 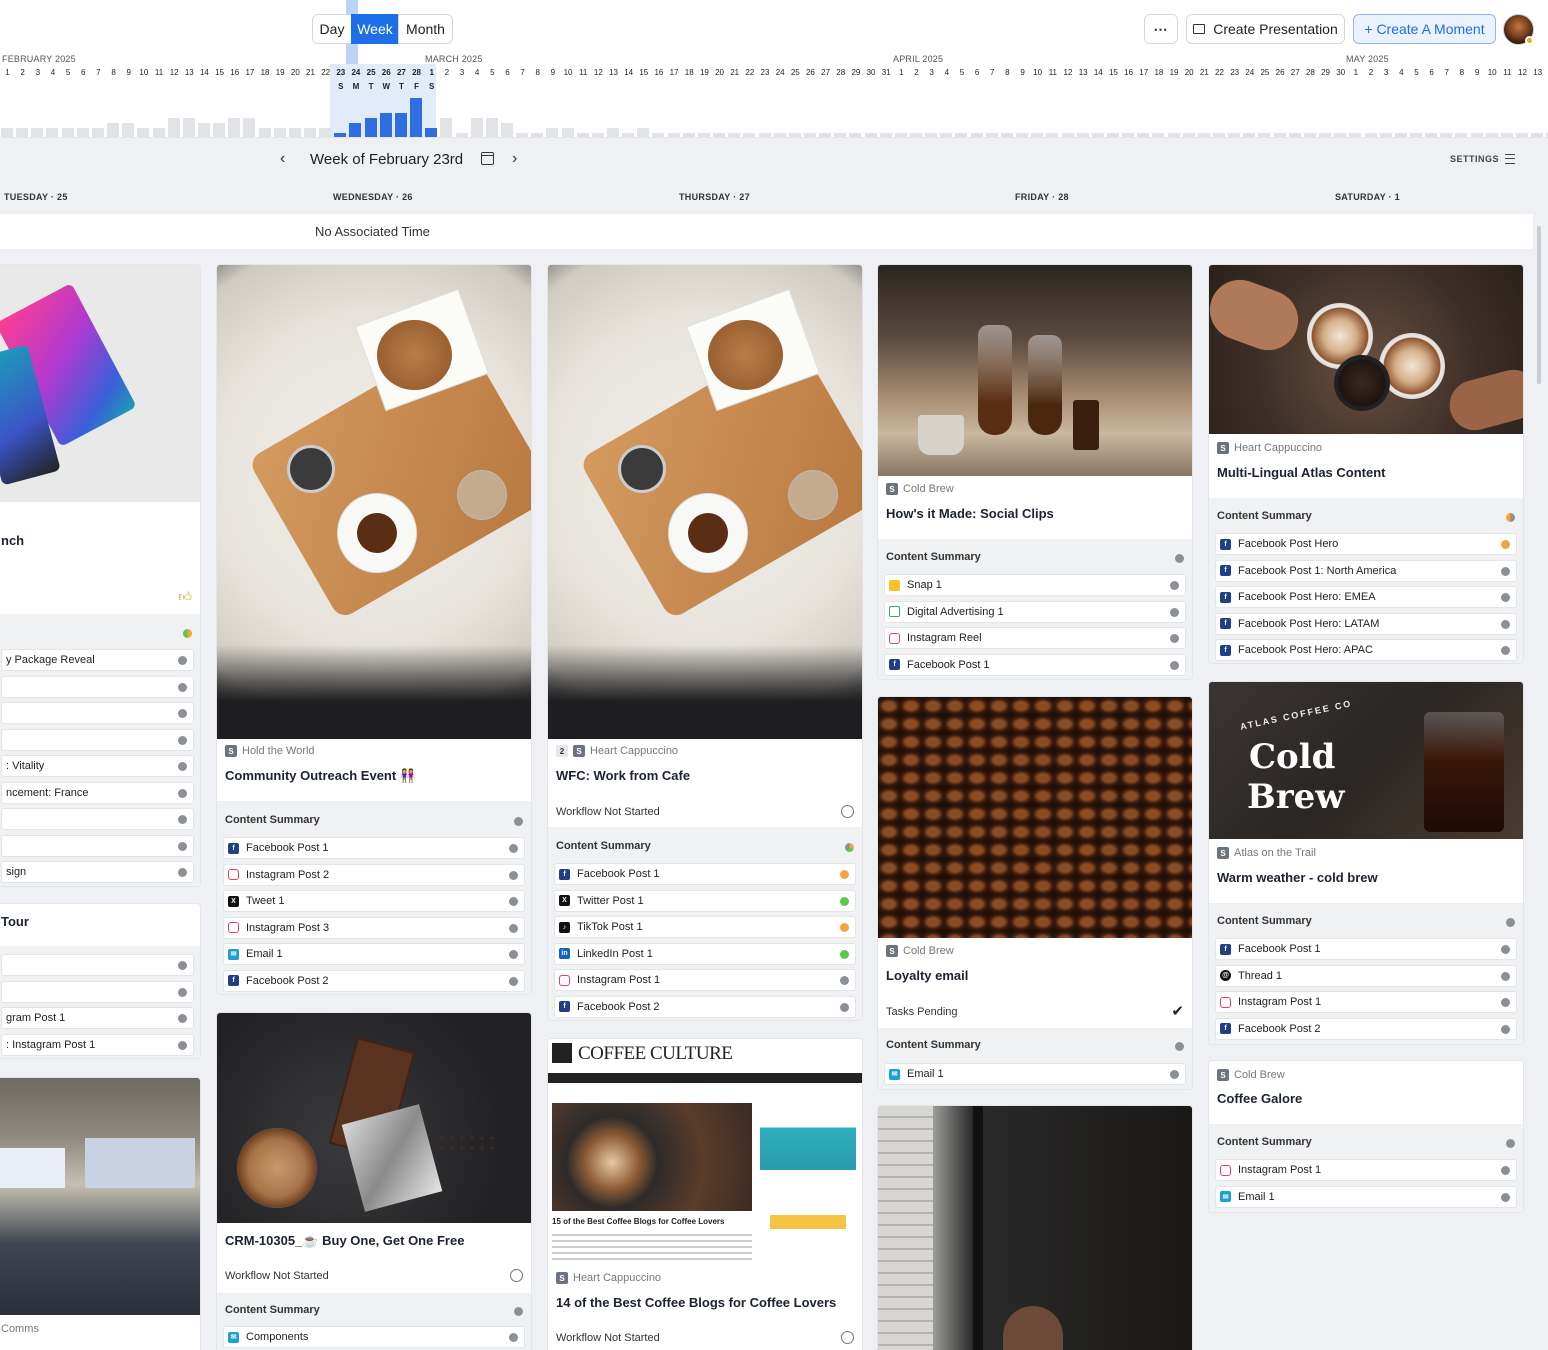 What do you see at coordinates (386, 72) in the screenshot?
I see `timeline-day-number: 26` at bounding box center [386, 72].